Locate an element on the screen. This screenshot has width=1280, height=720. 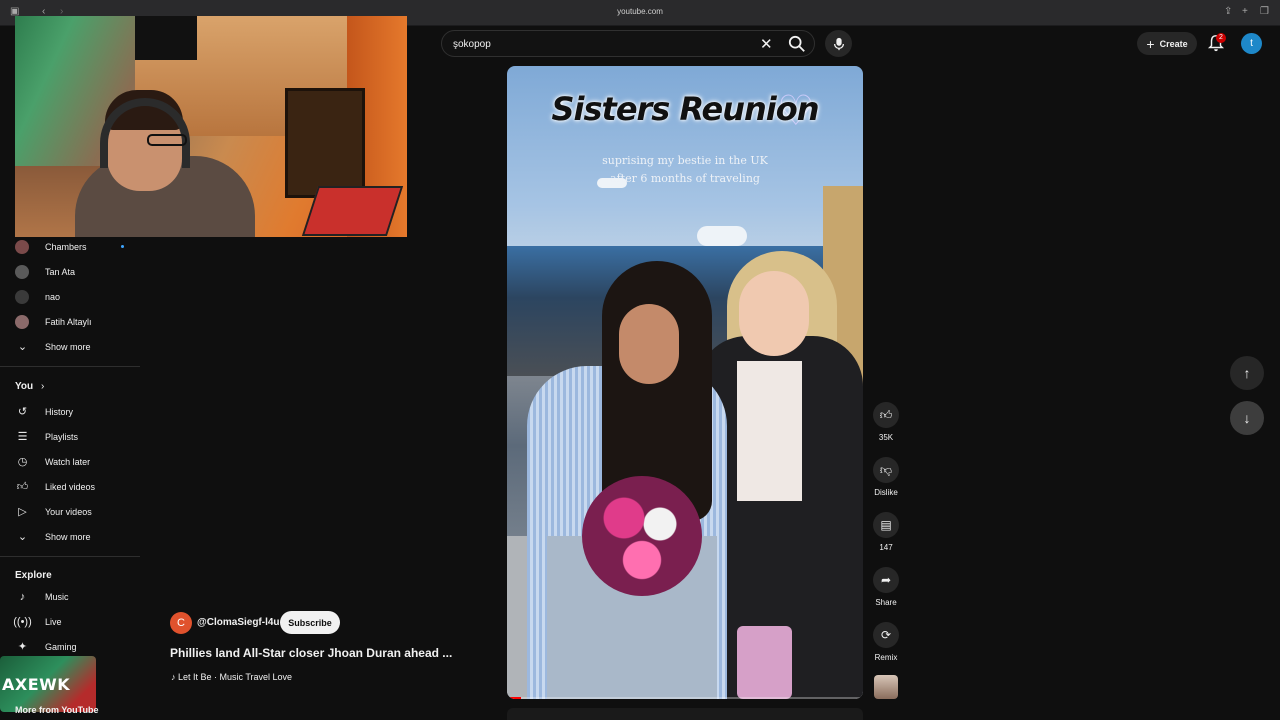
previous-short-button: ↑ is located at coordinates (1247, 373).